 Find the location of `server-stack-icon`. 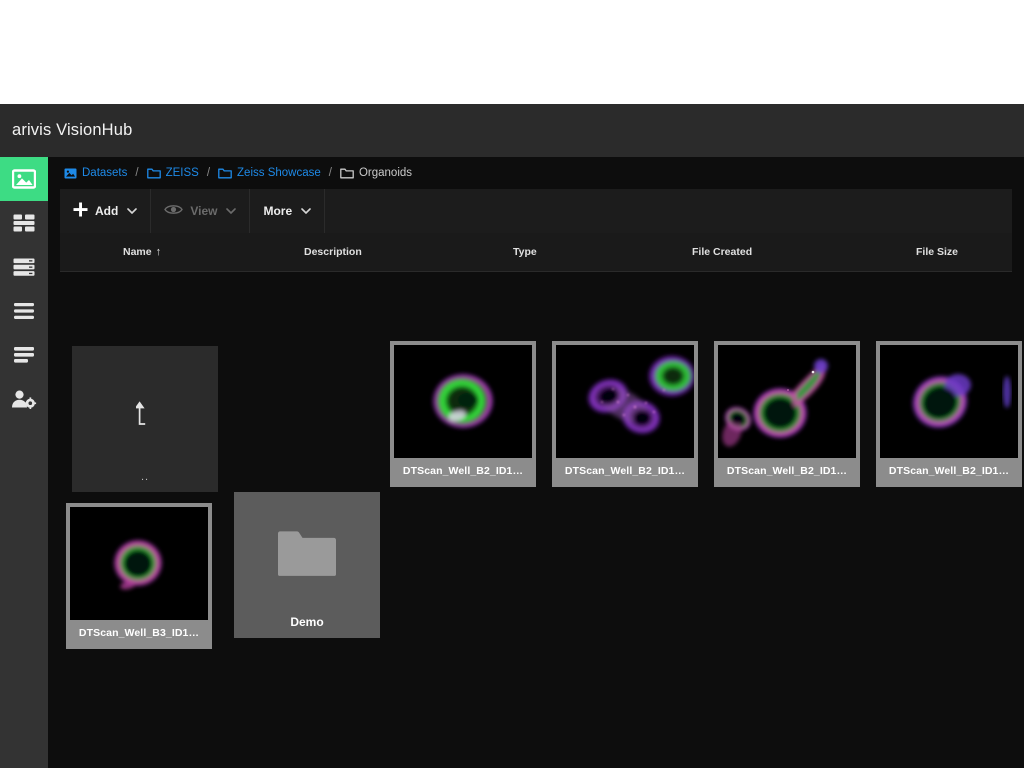

server-stack-icon is located at coordinates (24, 267).